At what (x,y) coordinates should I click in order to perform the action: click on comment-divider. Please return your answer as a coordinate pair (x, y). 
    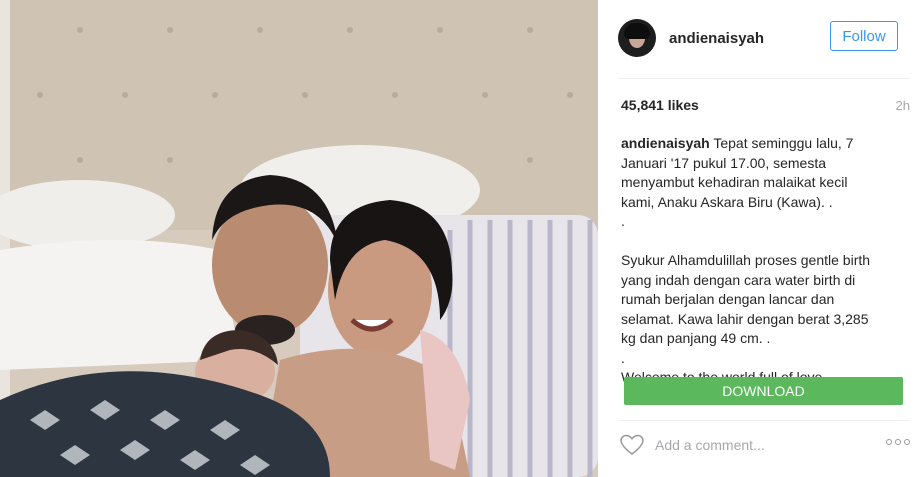
    Looking at the image, I should click on (764, 420).